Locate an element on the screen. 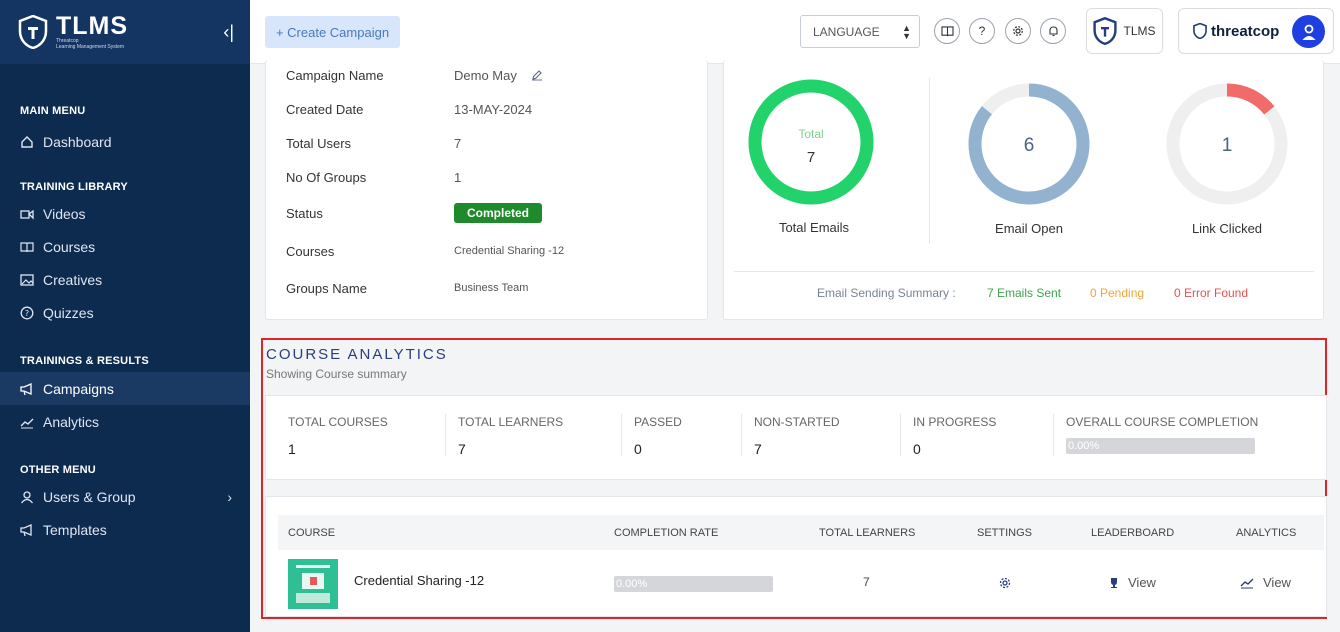  section-title: COURSE ANALYTICS is located at coordinates (357, 354).